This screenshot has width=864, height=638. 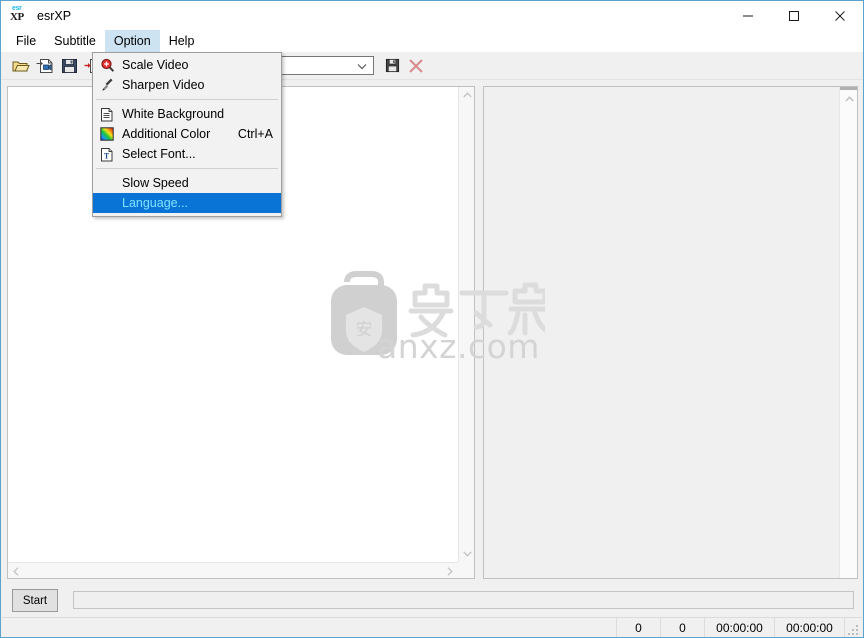 I want to click on menu-item-additional-color: Additional Color Ctrl+A, so click(x=187, y=134).